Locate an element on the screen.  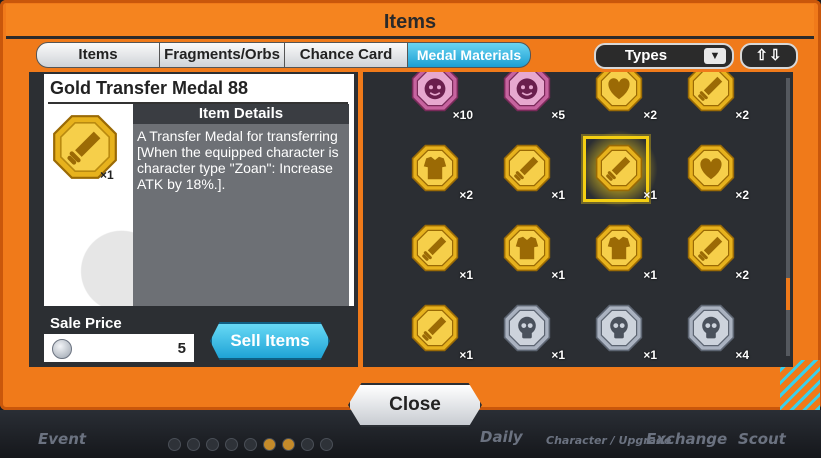
bg-nav-event: Event is located at coordinates (62, 439).